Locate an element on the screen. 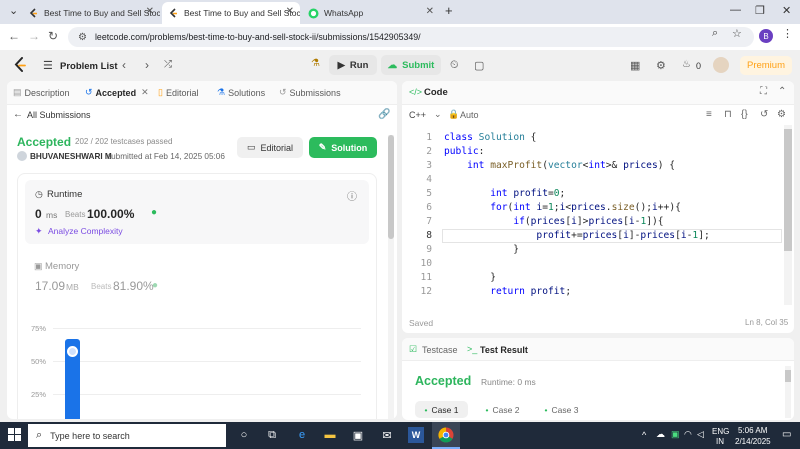  editor-scrollbar-thumb is located at coordinates (788, 190).